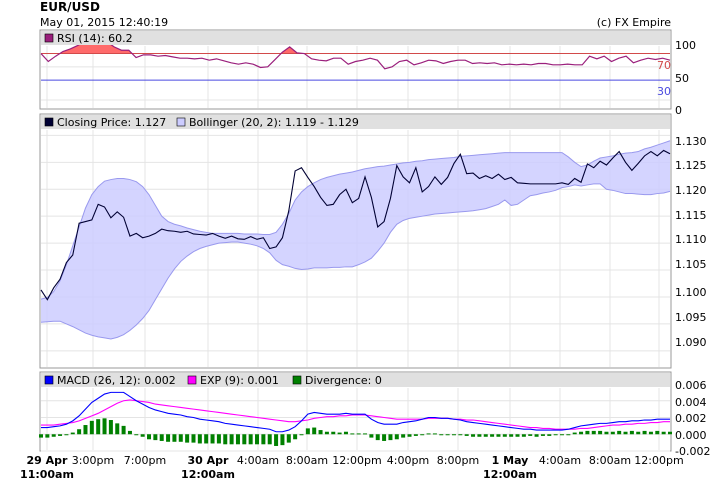  I want to click on rsi-tick-label: 100, so click(685, 45).